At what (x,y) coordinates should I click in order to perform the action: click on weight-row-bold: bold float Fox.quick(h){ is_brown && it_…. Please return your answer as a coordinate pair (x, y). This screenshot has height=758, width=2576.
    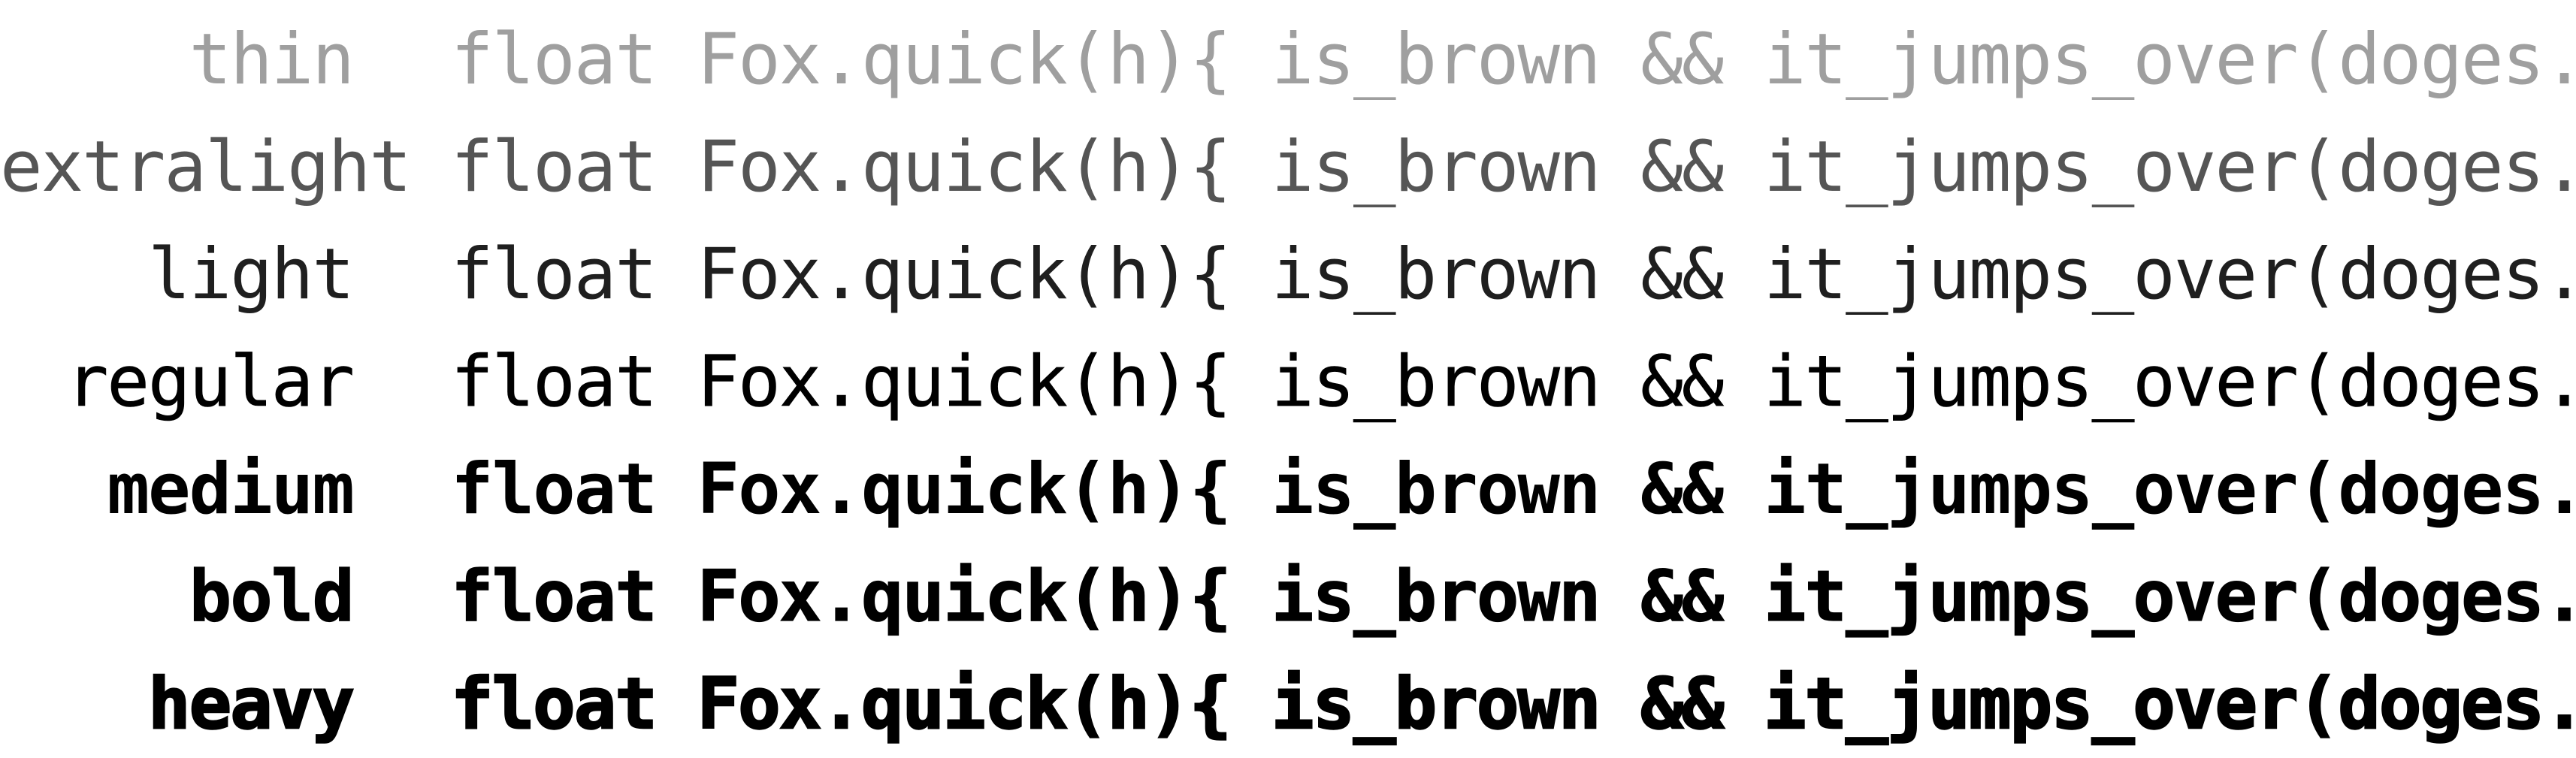
    Looking at the image, I should click on (1288, 597).